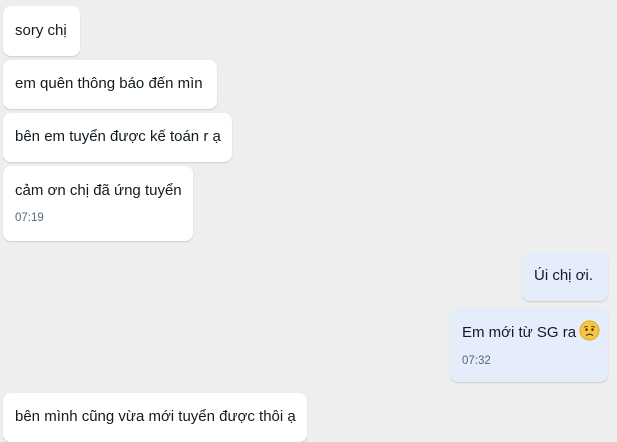 The image size is (617, 442). I want to click on message-text: sory chị, so click(41, 30).